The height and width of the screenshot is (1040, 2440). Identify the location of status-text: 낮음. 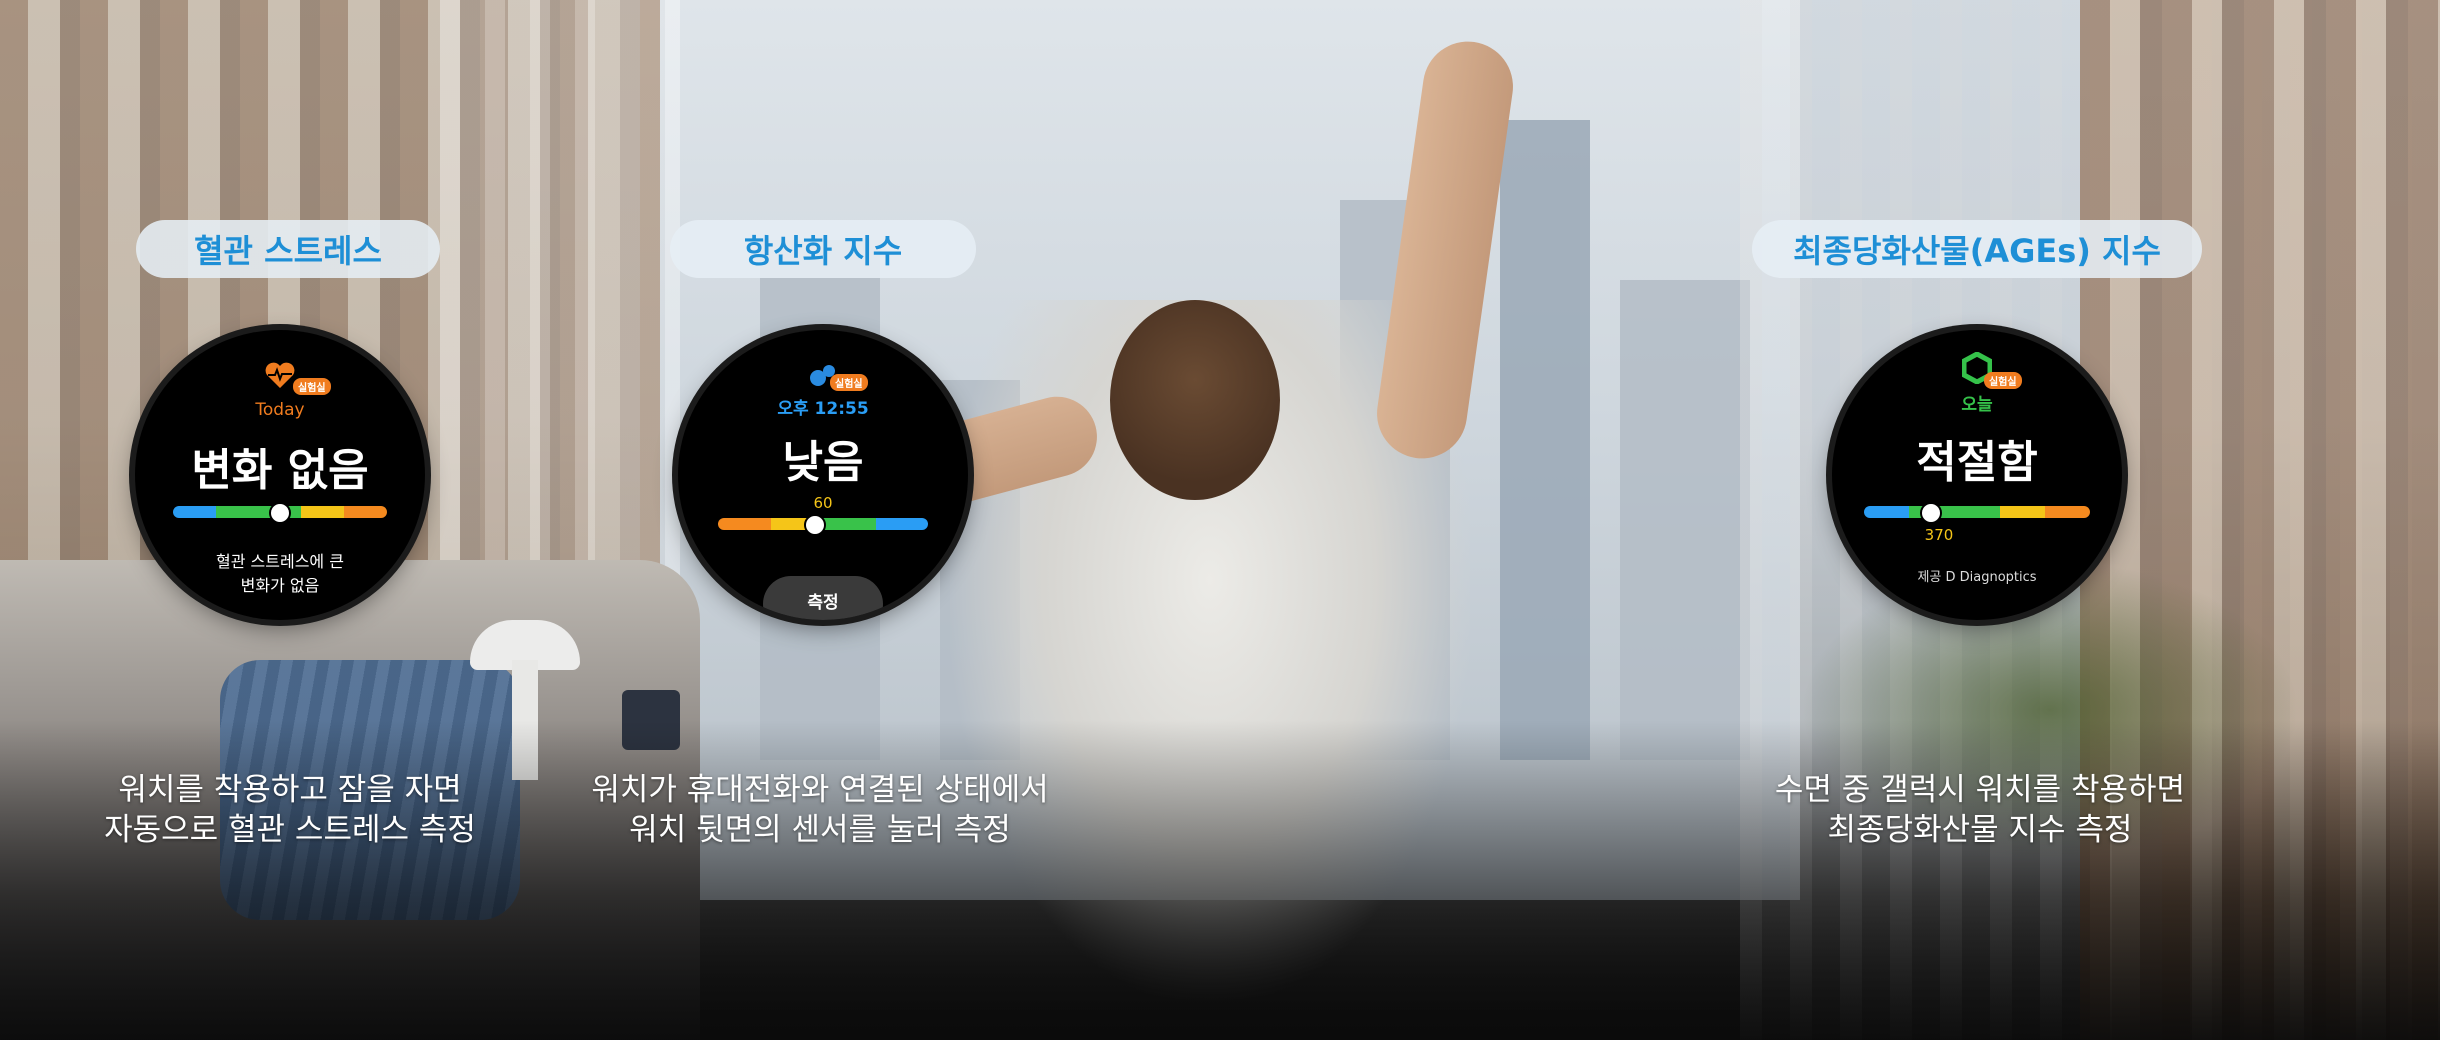
(823, 462).